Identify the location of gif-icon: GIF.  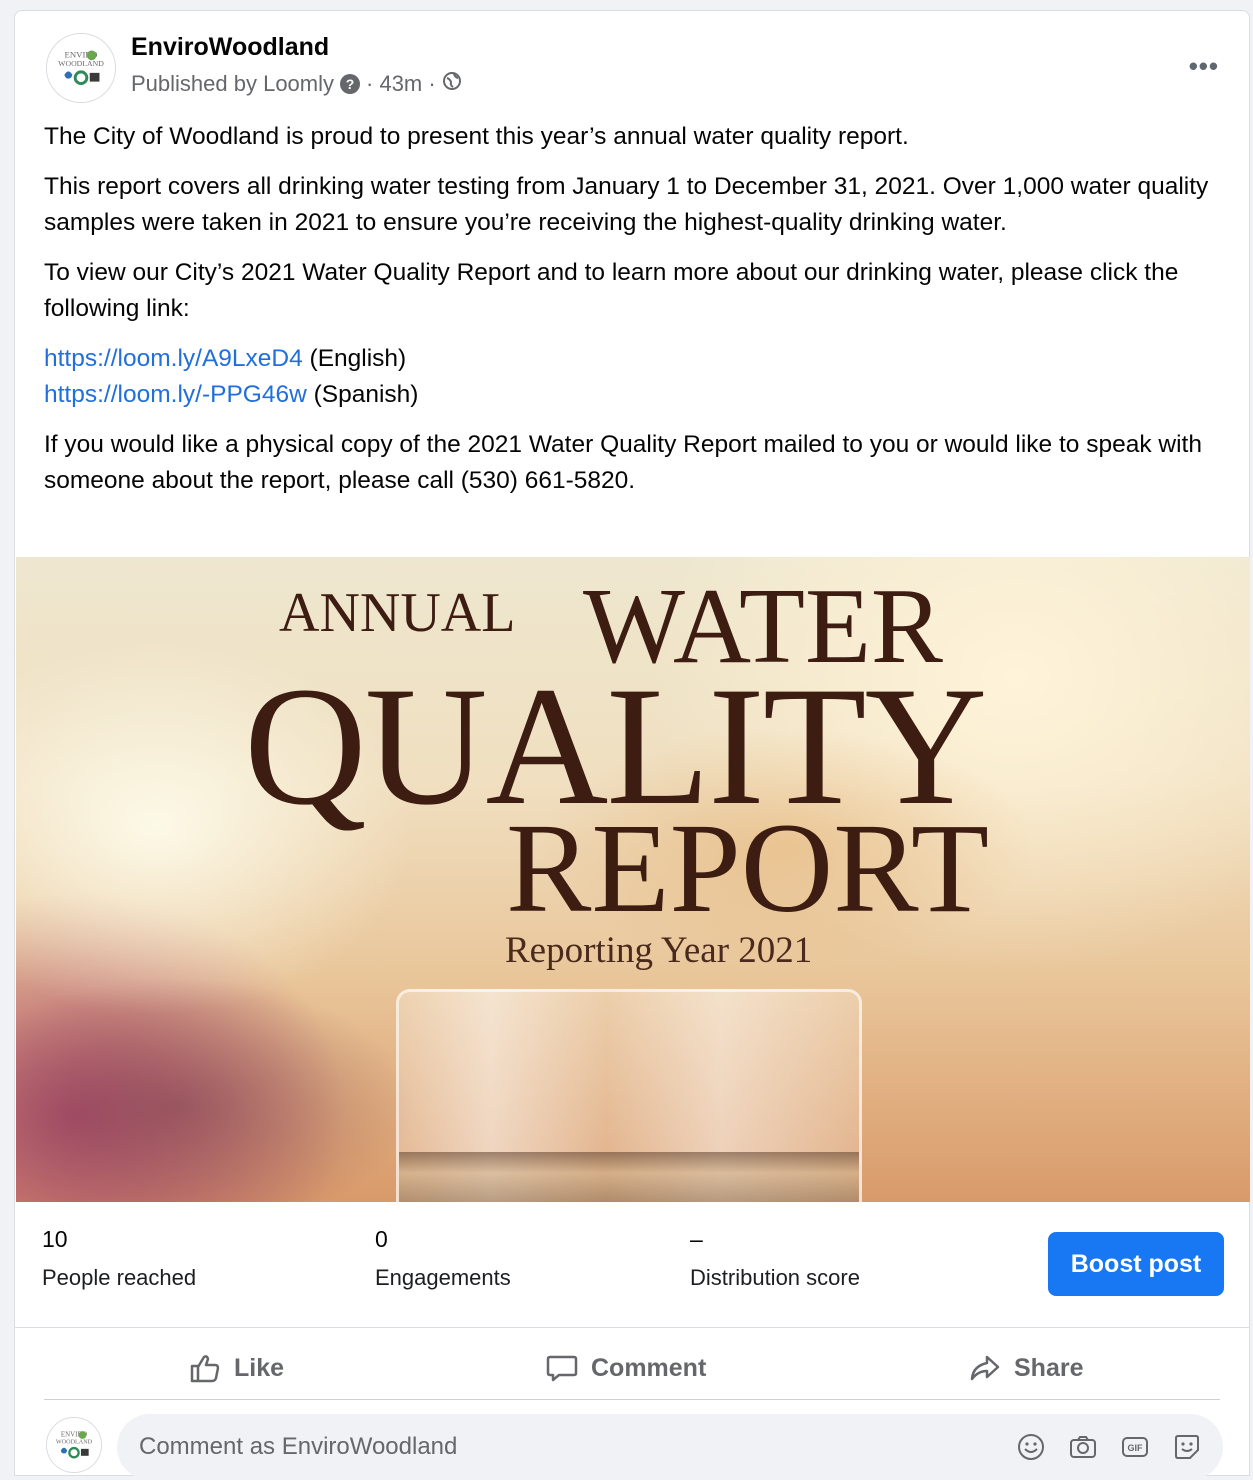
(1135, 1447).